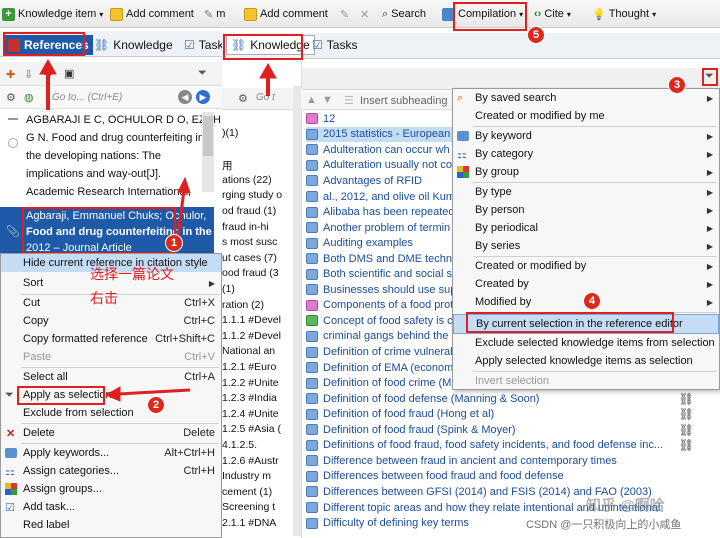 Image resolution: width=720 pixels, height=538 pixels. Describe the element at coordinates (214, 14) in the screenshot. I see `edit-button: ✎ m` at that location.